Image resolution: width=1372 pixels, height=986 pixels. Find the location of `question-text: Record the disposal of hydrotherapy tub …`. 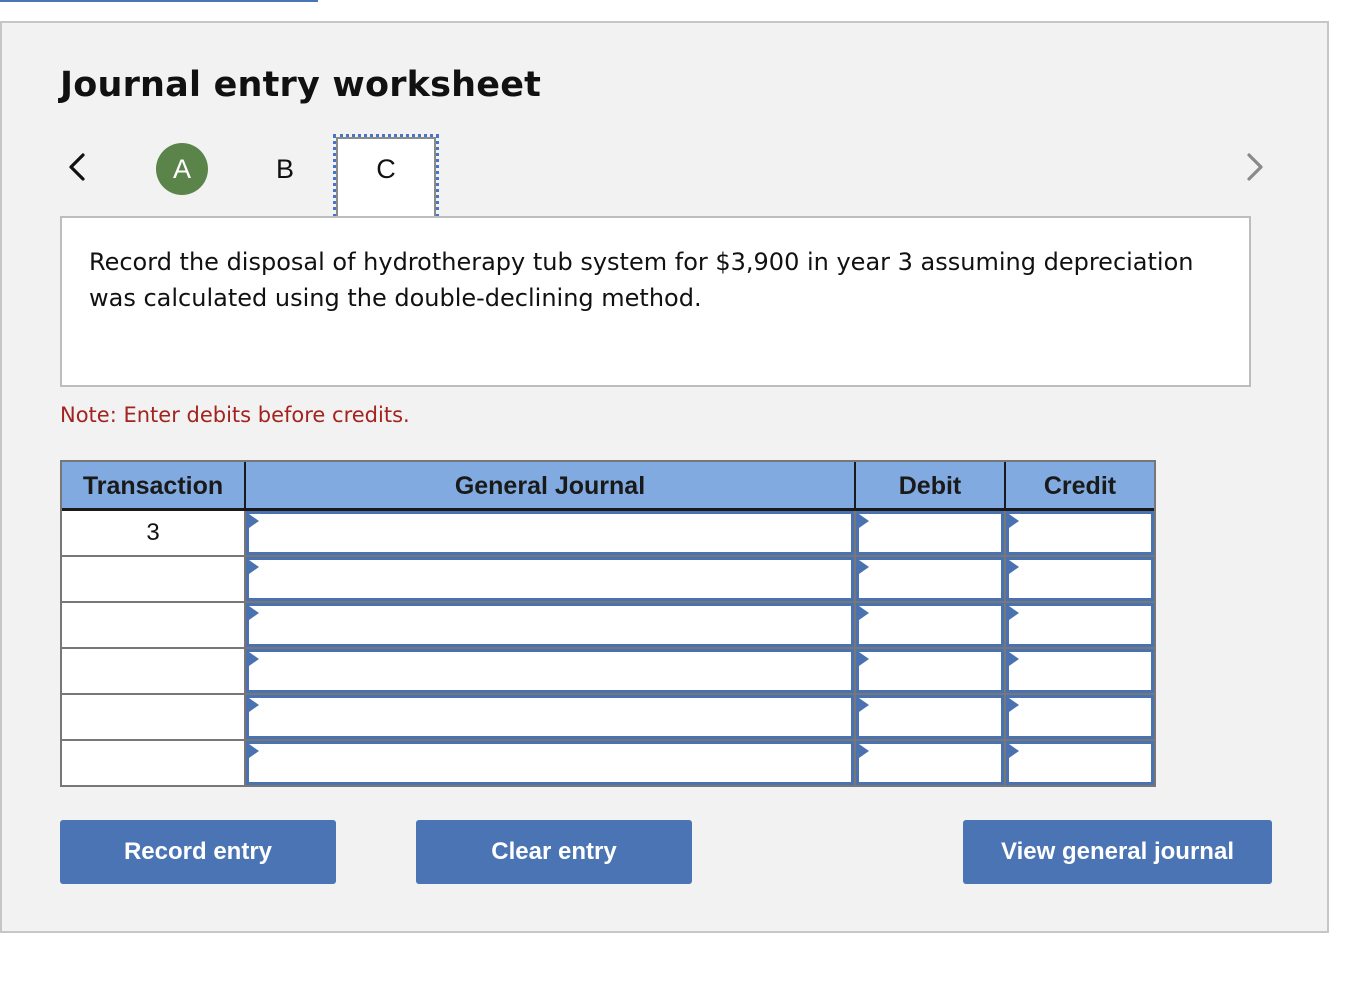

question-text: Record the disposal of hydrotherapy tub … is located at coordinates (641, 280).